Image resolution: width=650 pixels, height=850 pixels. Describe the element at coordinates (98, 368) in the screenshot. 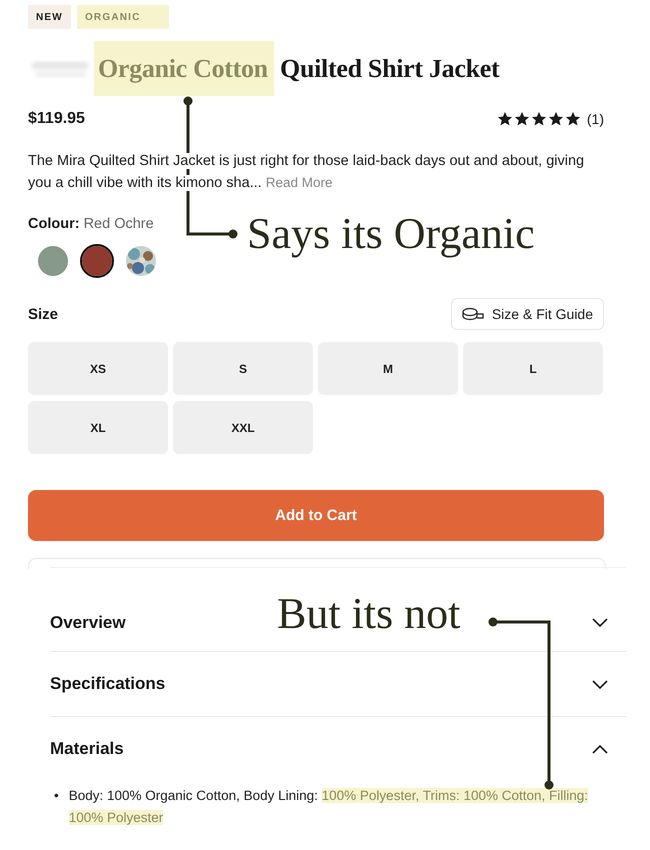

I see `size-option: XS` at that location.